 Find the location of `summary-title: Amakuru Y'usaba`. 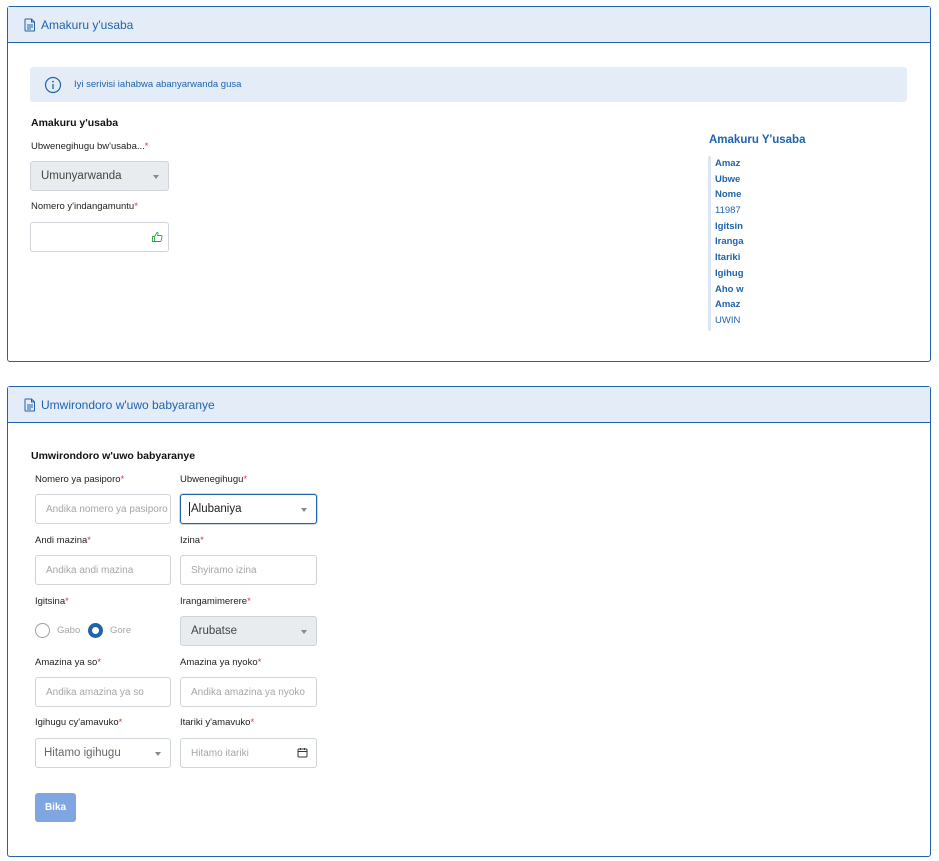

summary-title: Amakuru Y'usaba is located at coordinates (757, 140).